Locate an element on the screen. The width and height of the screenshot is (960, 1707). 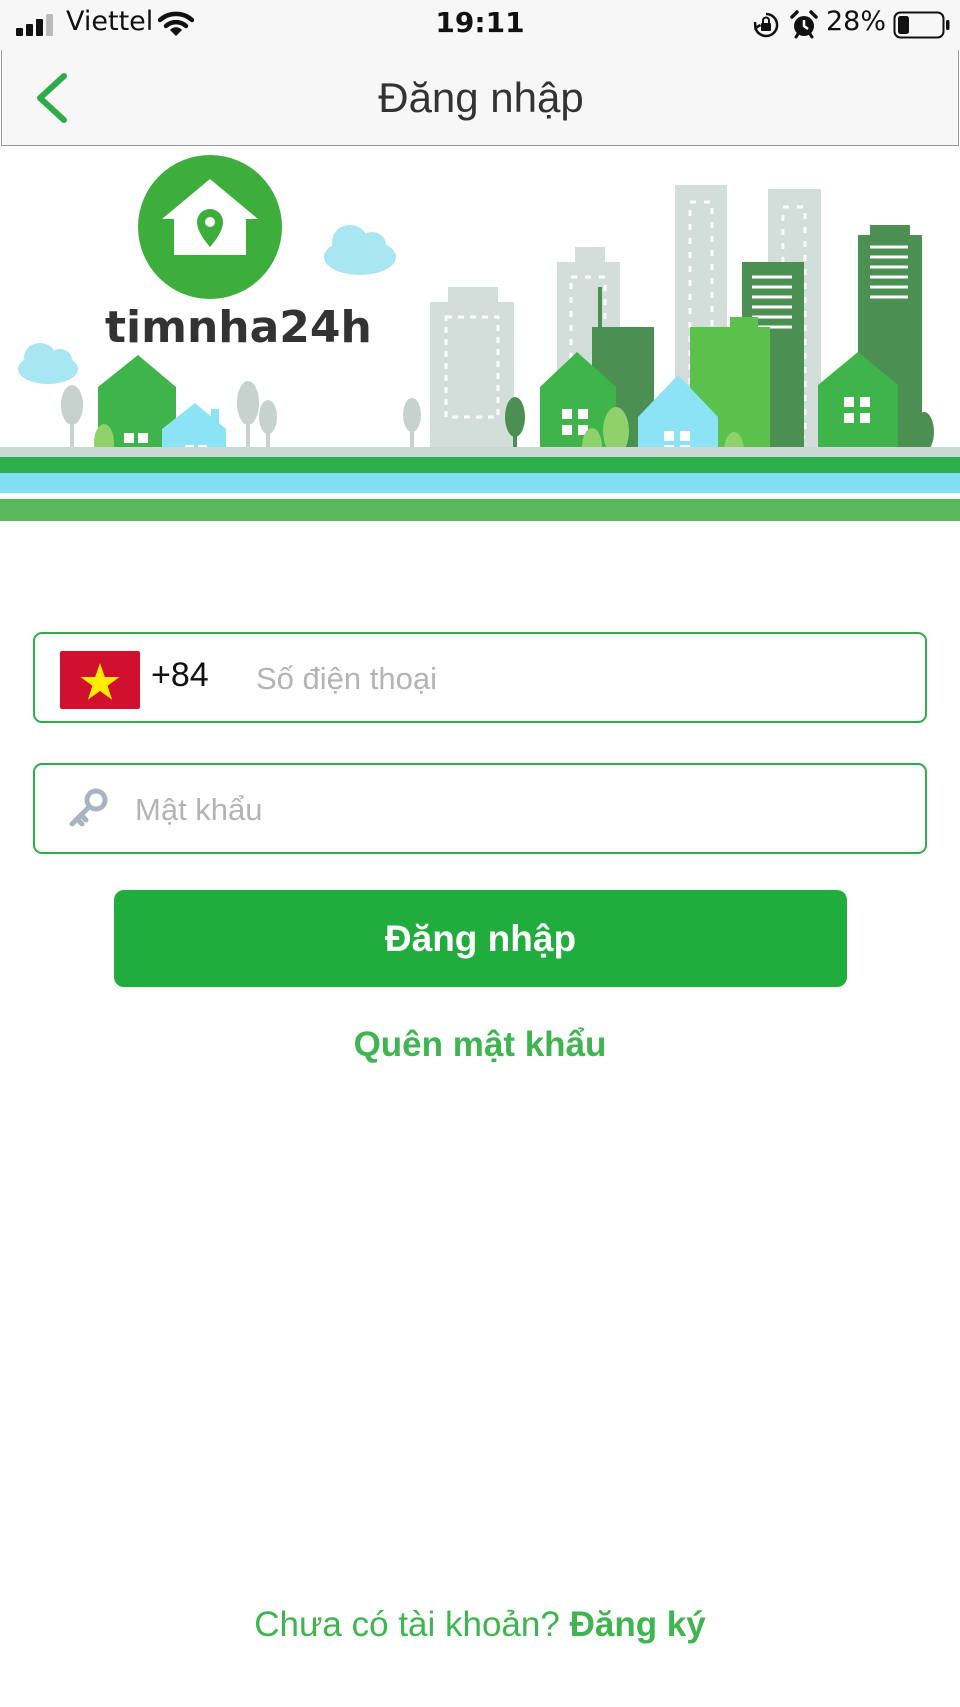
forgot-password-link: Quên mật khẩu is located at coordinates (480, 1045).